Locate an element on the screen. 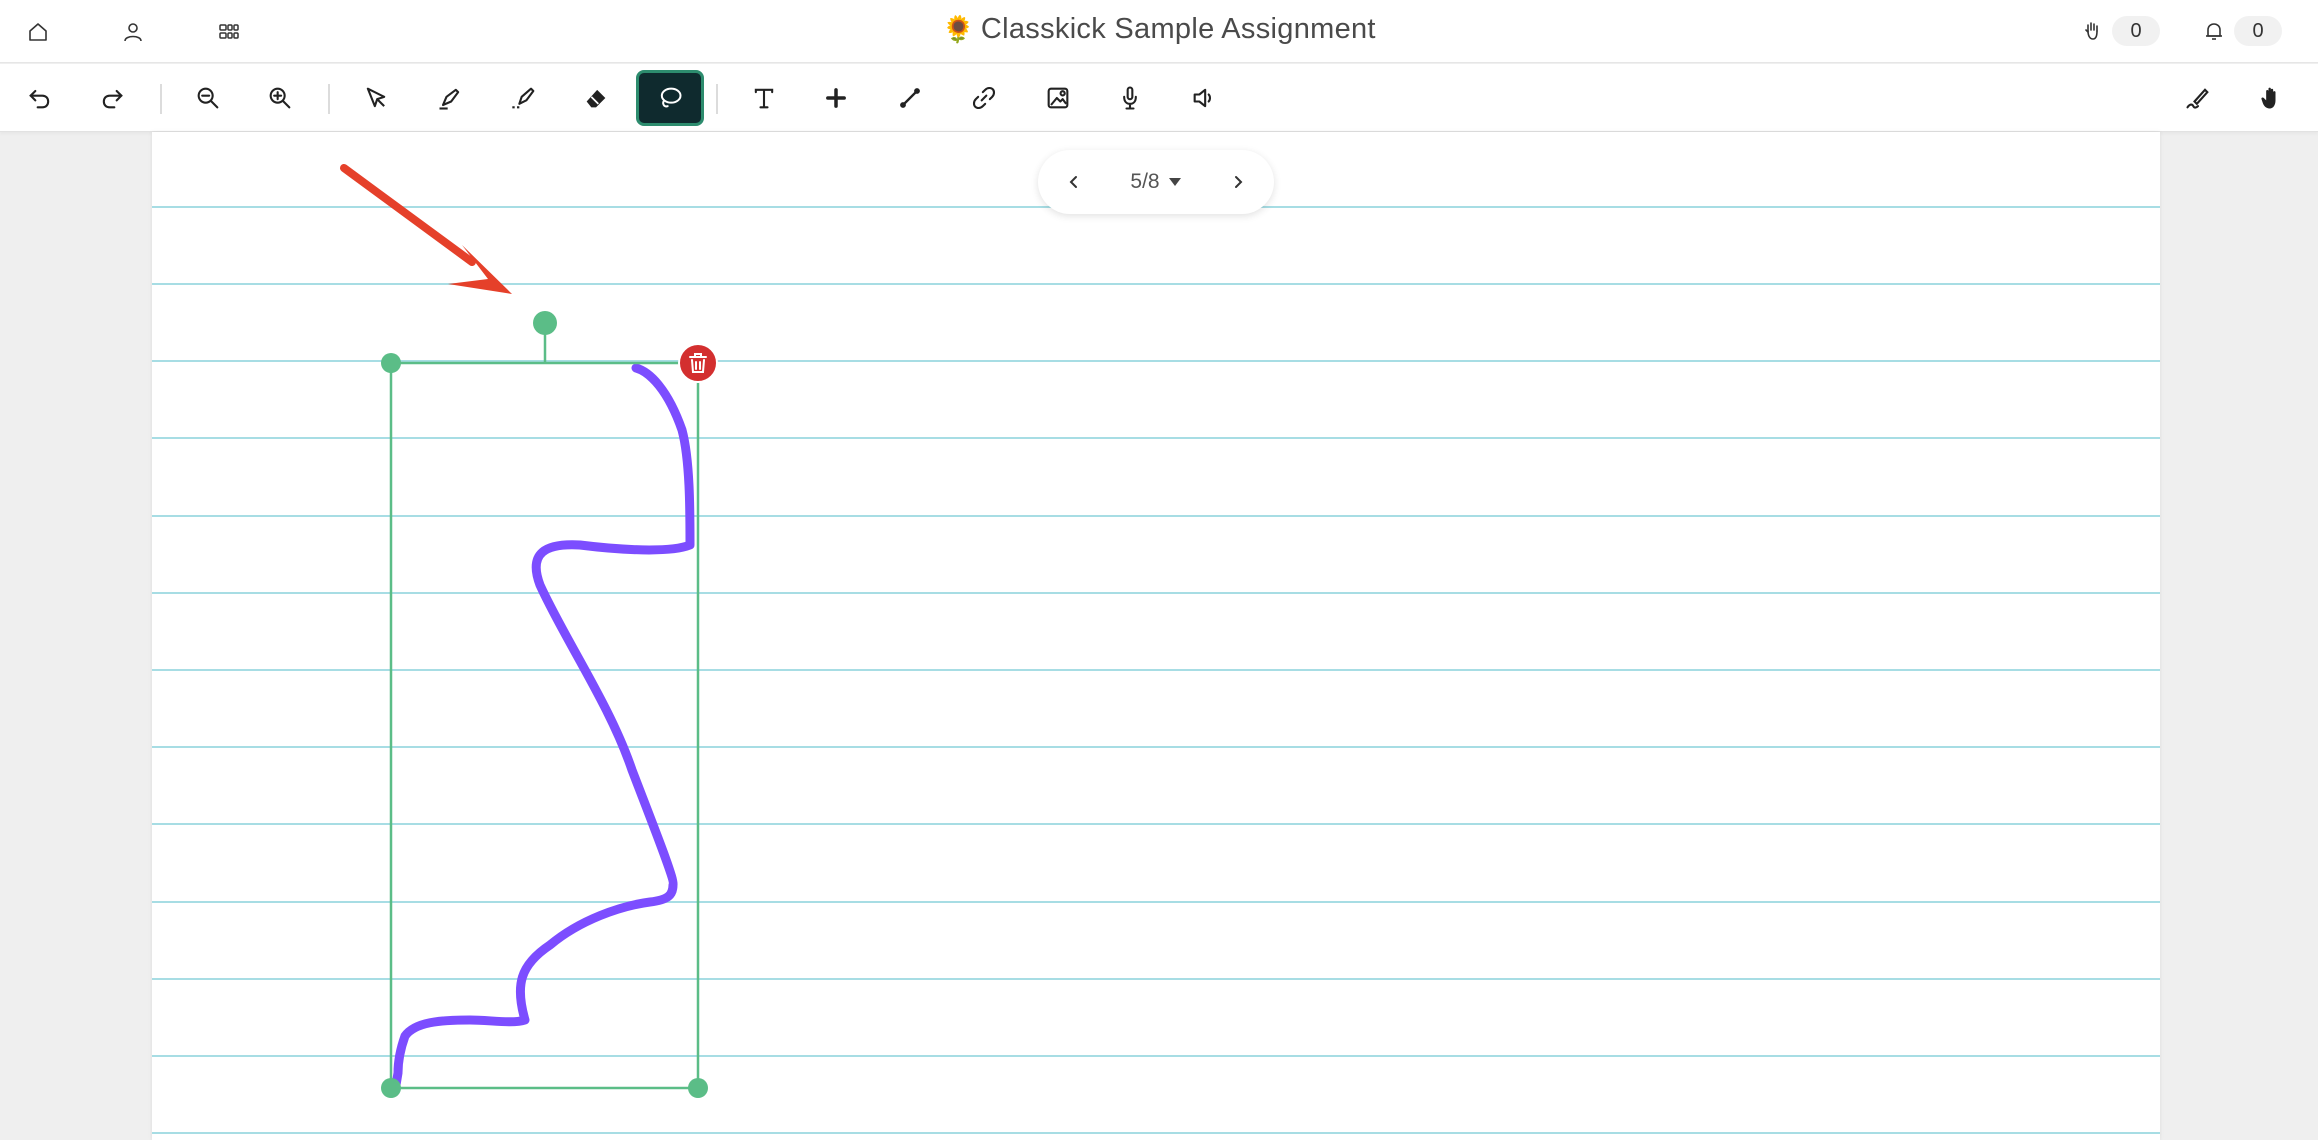  pointer-icon is located at coordinates (376, 97).